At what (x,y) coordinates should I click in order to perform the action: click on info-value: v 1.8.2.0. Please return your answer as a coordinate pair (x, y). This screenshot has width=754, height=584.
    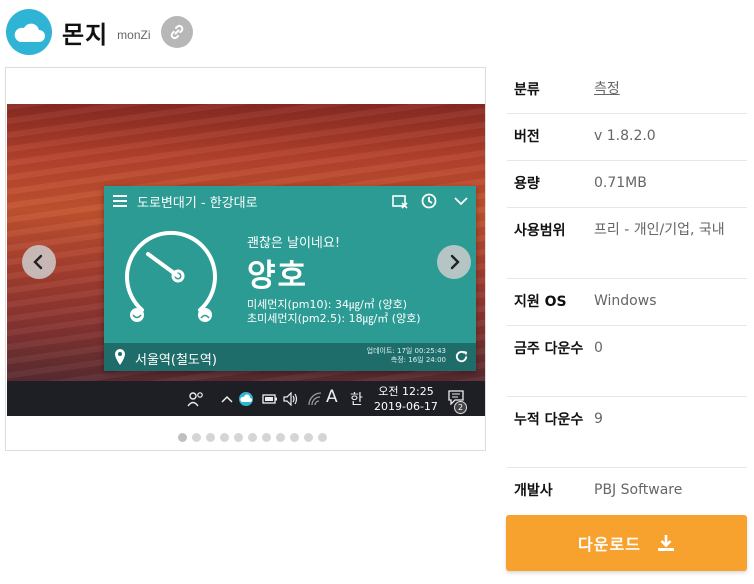
    Looking at the image, I should click on (625, 136).